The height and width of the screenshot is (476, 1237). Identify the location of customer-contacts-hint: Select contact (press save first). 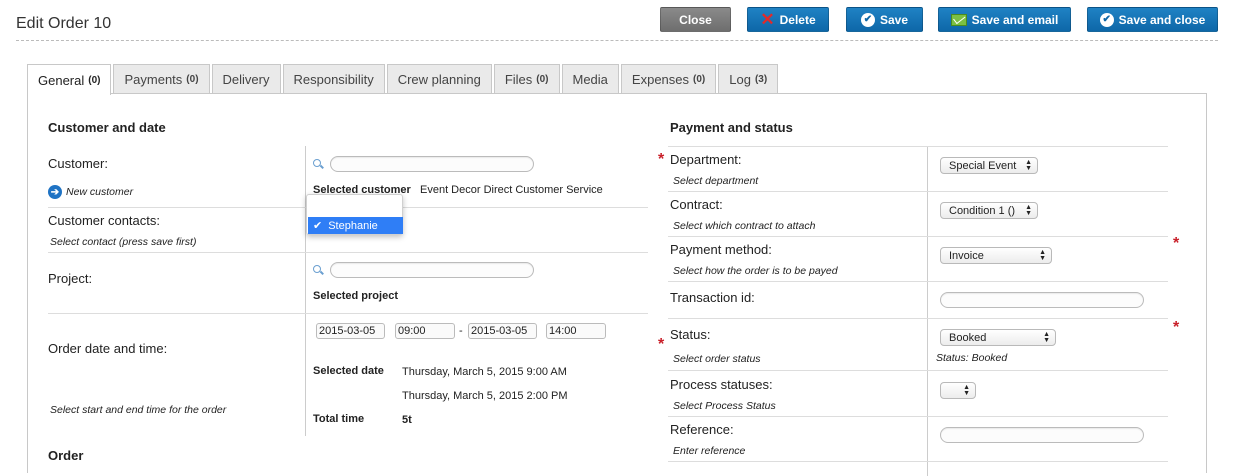
(123, 242).